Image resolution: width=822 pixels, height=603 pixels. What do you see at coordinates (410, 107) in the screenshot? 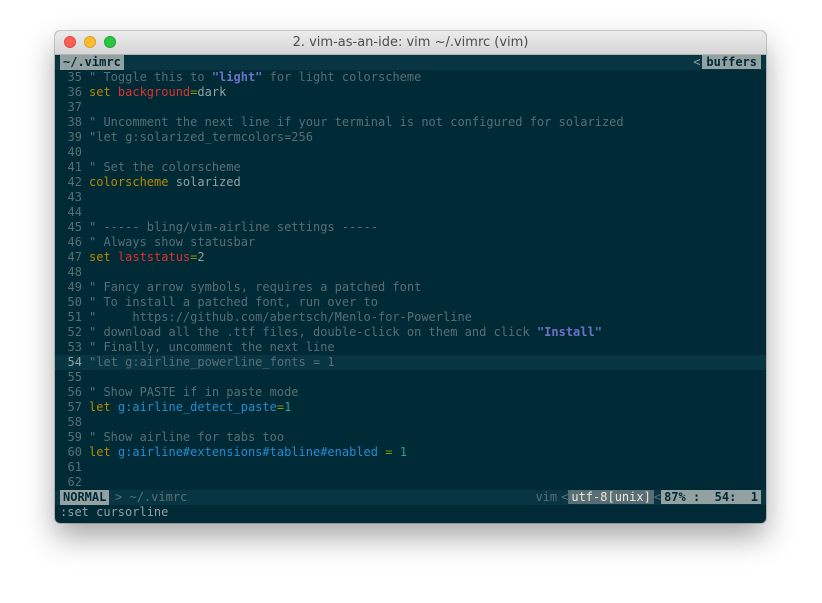
I see `code-line: 37` at bounding box center [410, 107].